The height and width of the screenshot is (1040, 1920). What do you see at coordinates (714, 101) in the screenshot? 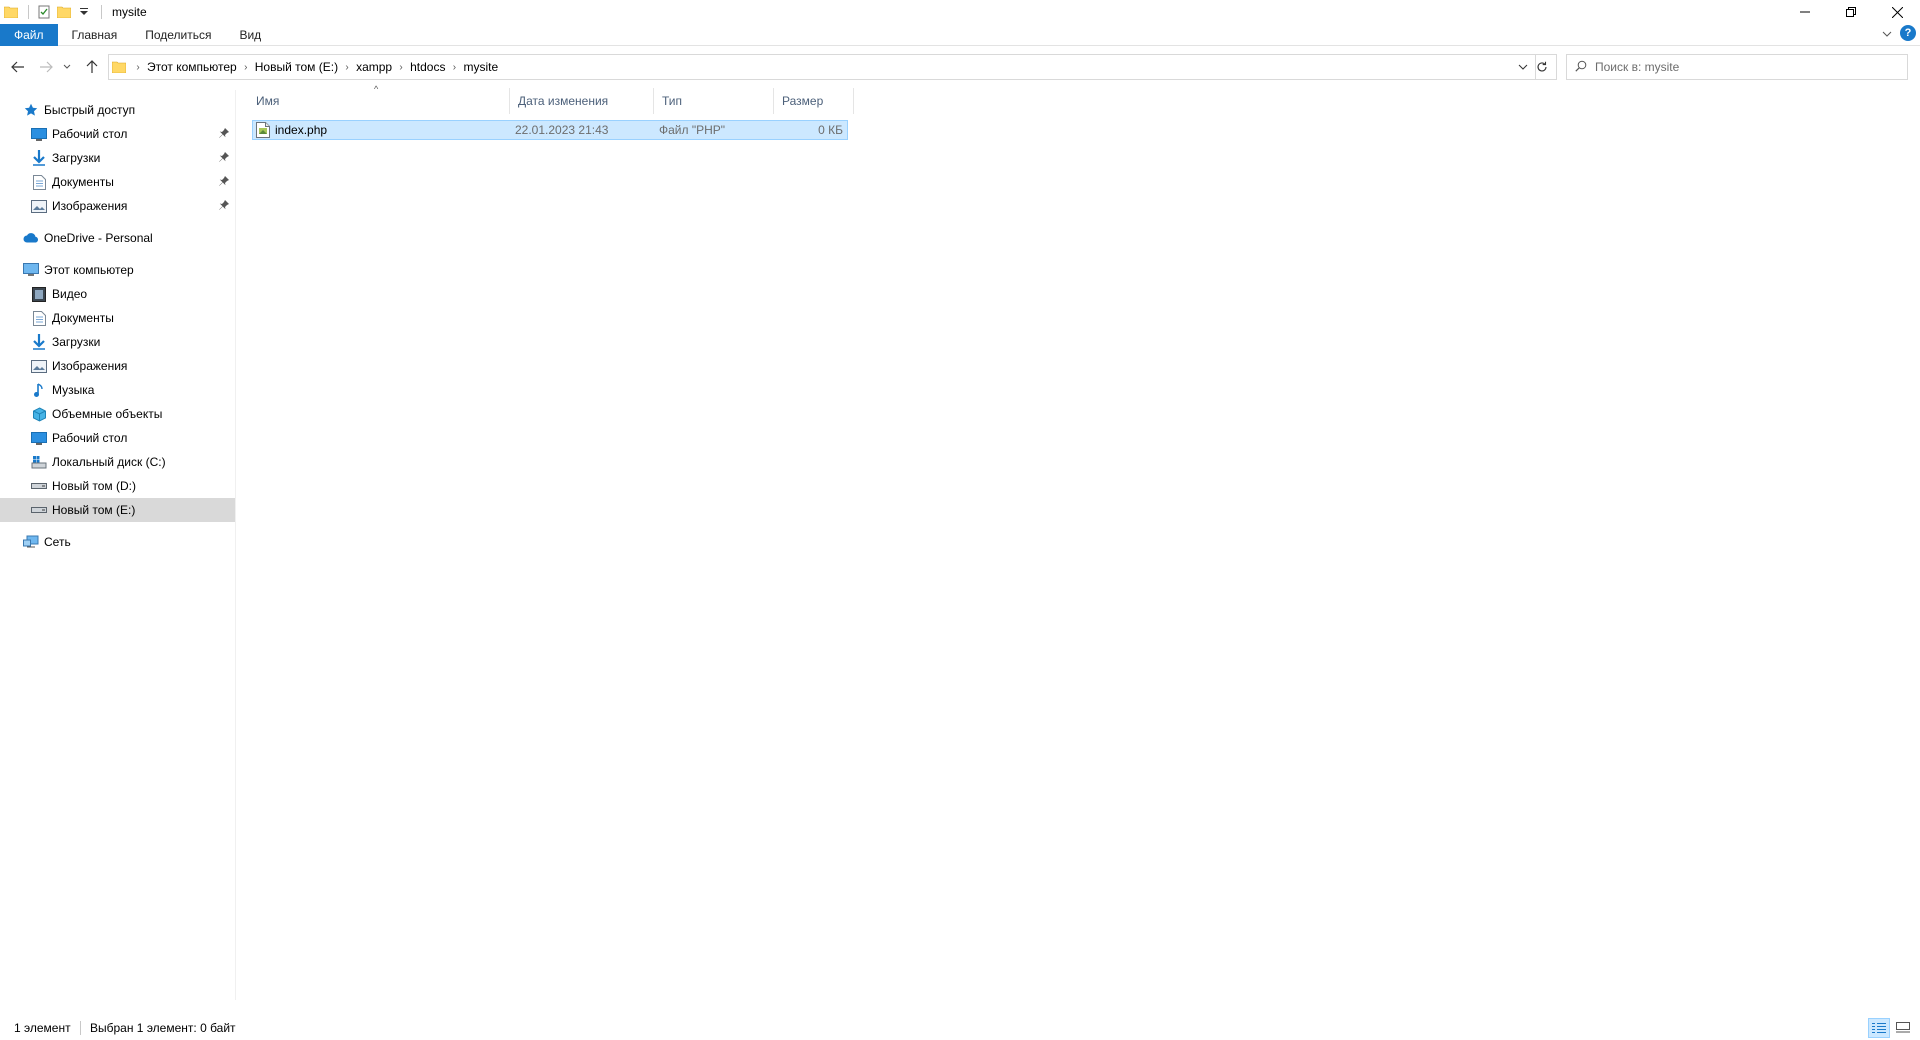
I see `column-header-type: Тип` at bounding box center [714, 101].